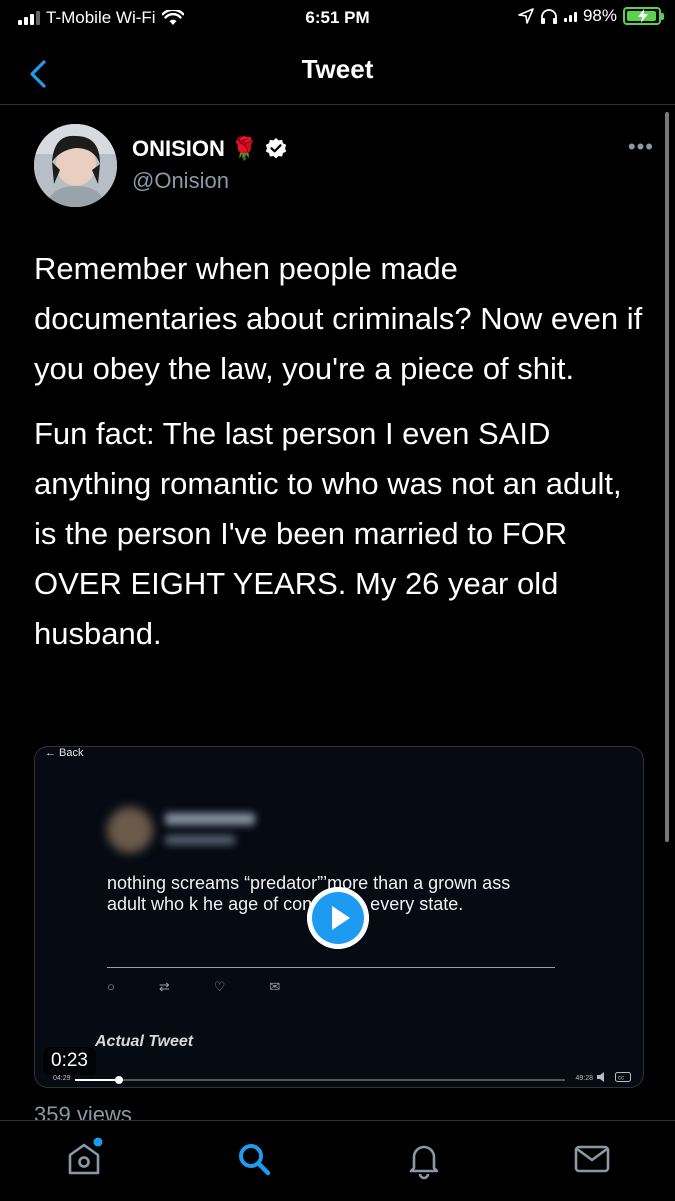 This screenshot has width=675, height=1201. What do you see at coordinates (337, 18) in the screenshot?
I see `status-bar: T-Mobile Wi-Fi 6:51 PM 98%` at bounding box center [337, 18].